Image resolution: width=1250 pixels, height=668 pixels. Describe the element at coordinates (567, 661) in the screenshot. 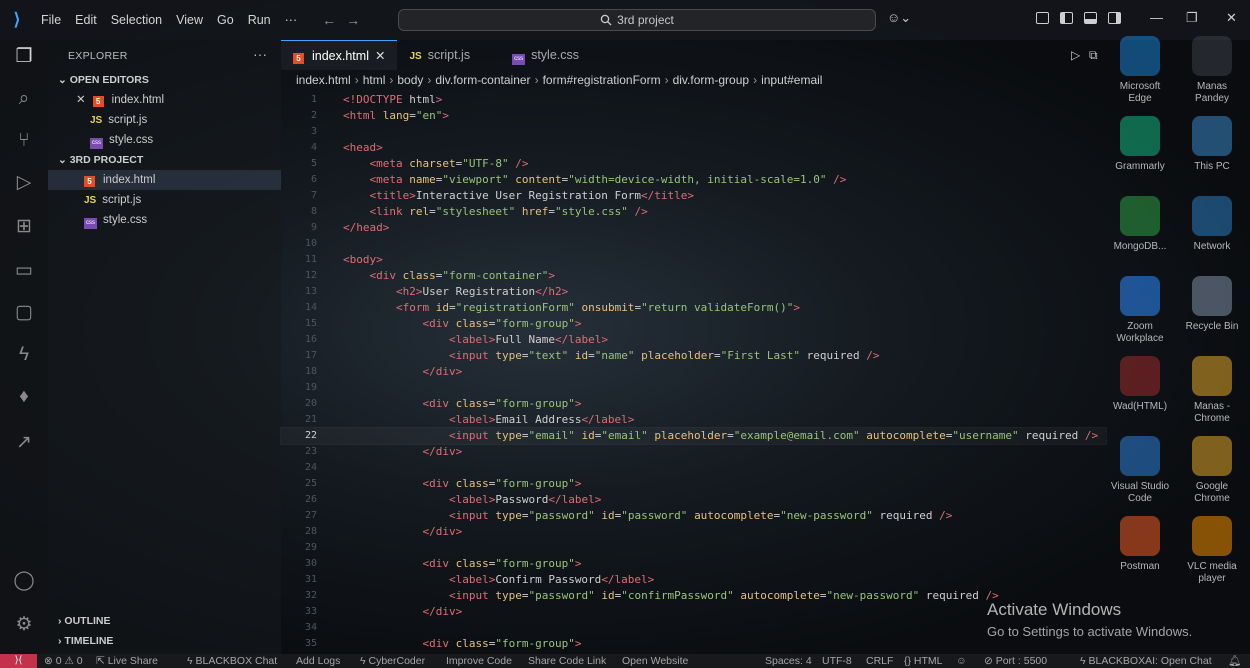

I see `share-code-link-status: Share Code Link` at that location.